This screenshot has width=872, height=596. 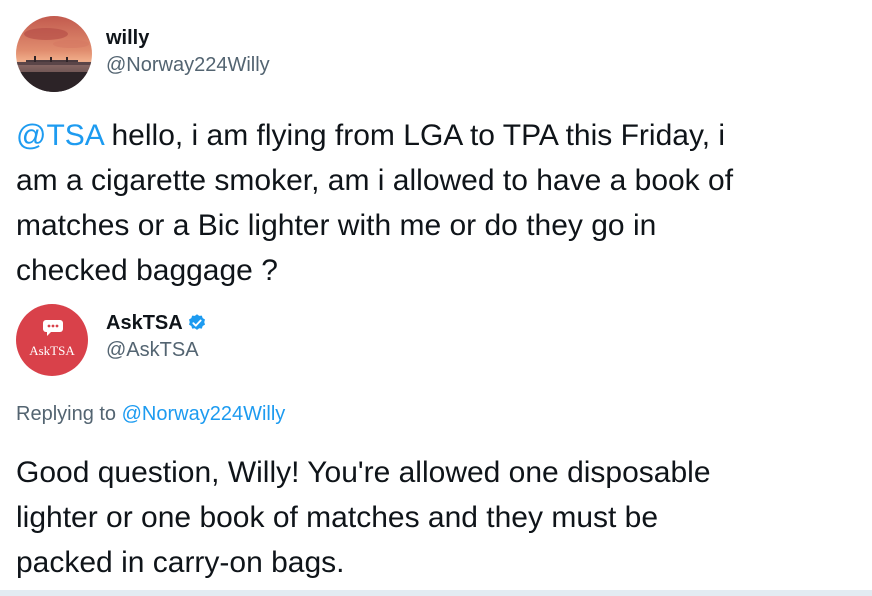 I want to click on chat-bubble-icon, so click(x=53, y=328).